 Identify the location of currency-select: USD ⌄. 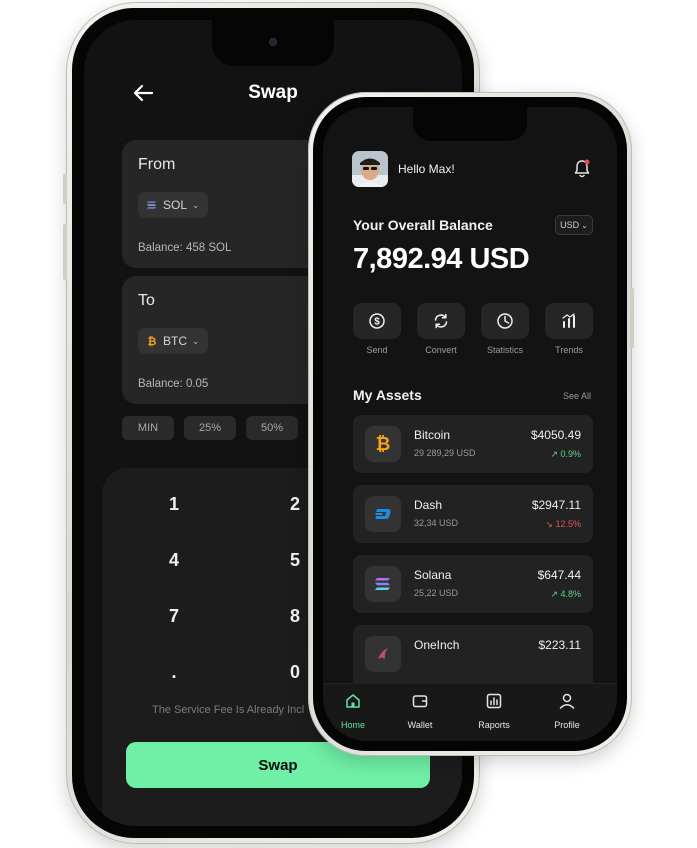
(574, 225).